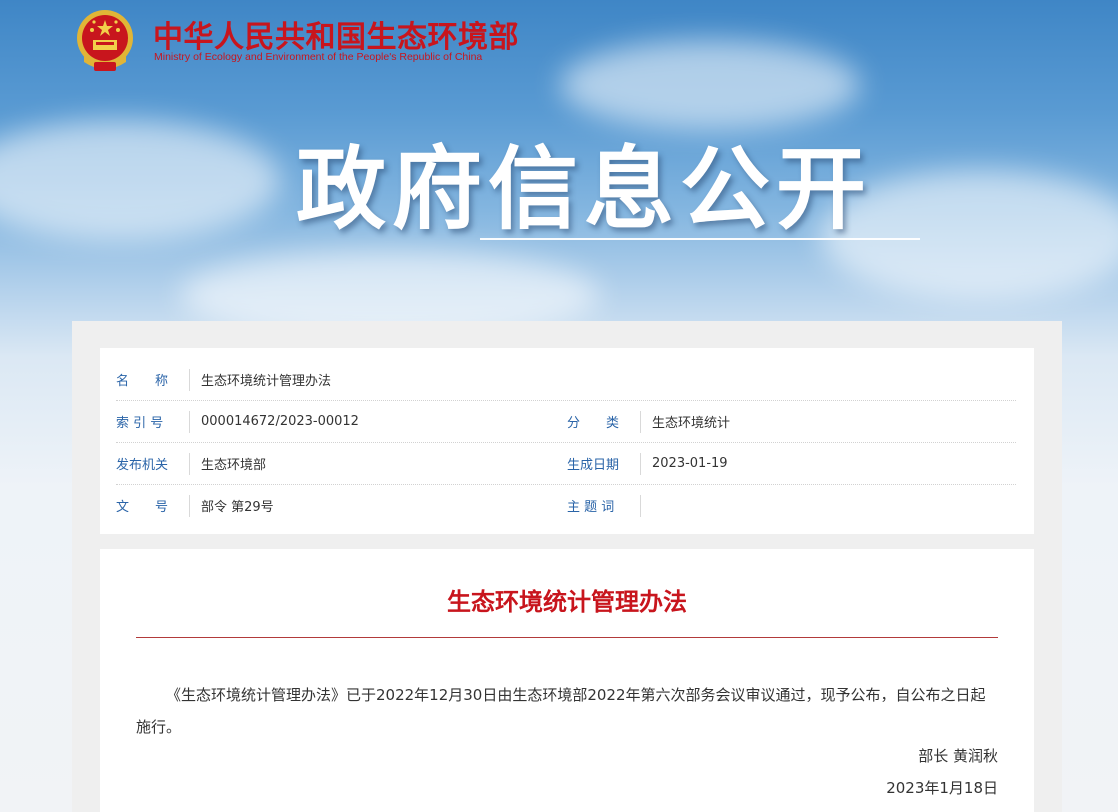 This screenshot has height=812, width=1118. What do you see at coordinates (566, 463) in the screenshot?
I see `meta-row-issuer: 发布机关 生态环境部 生成日期 2023-01-19` at bounding box center [566, 463].